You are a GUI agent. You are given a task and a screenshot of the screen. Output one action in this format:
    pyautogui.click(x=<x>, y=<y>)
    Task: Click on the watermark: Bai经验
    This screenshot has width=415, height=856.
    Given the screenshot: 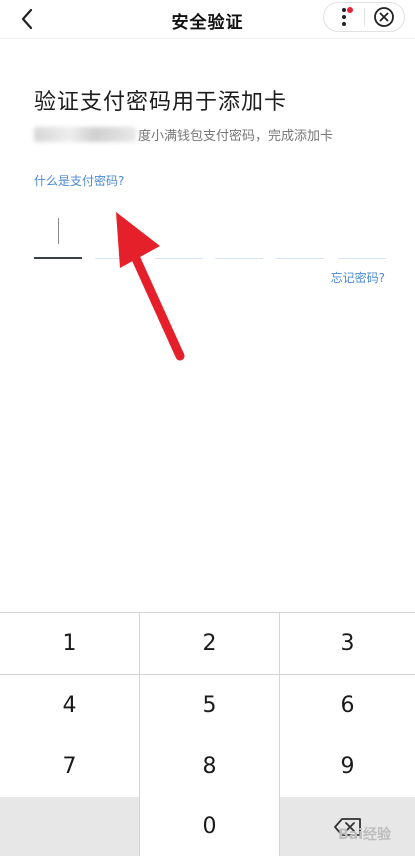 What is the action you would take?
    pyautogui.click(x=364, y=835)
    